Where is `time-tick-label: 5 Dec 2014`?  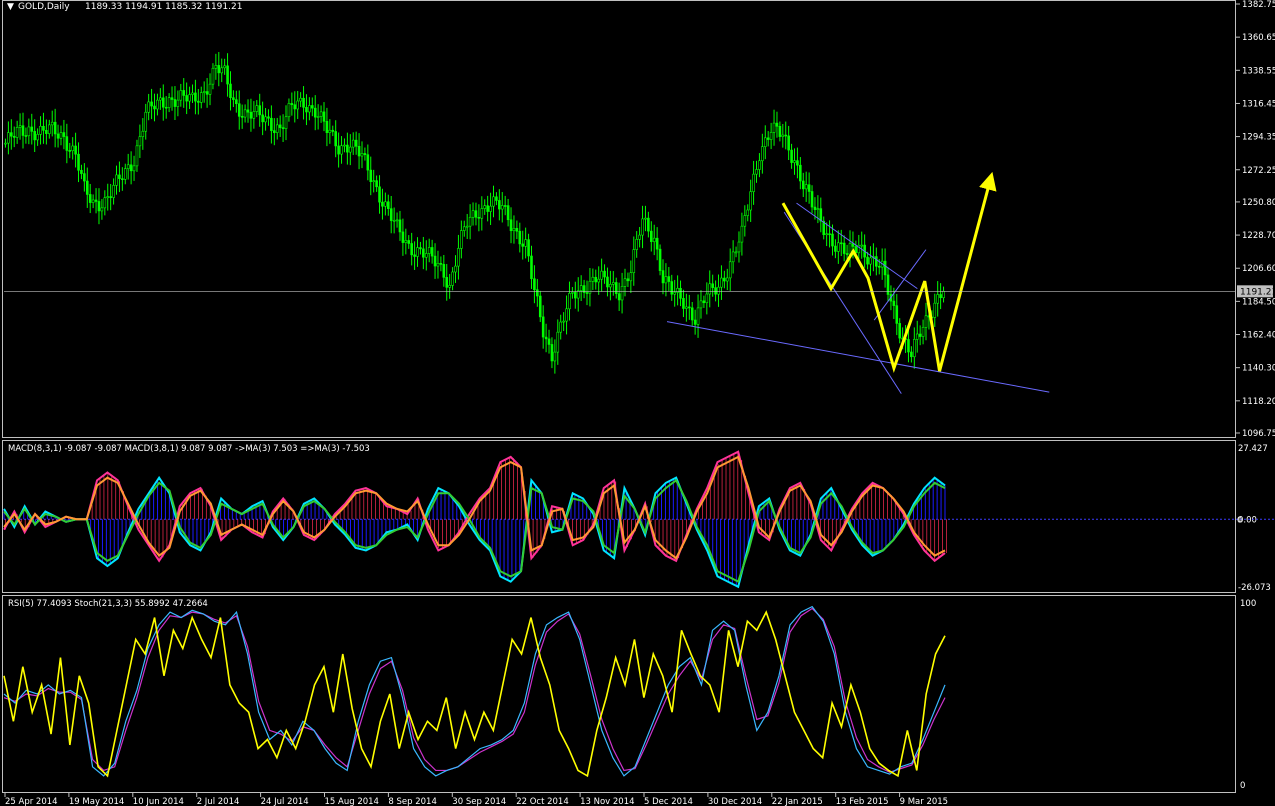 time-tick-label: 5 Dec 2014 is located at coordinates (668, 801).